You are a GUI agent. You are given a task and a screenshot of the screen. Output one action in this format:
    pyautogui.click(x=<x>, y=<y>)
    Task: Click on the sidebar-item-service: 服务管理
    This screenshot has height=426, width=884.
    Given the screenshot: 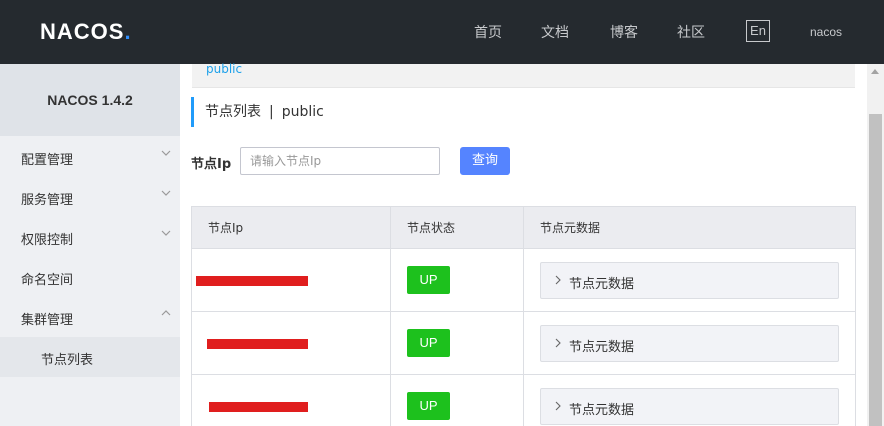 What is the action you would take?
    pyautogui.click(x=90, y=197)
    